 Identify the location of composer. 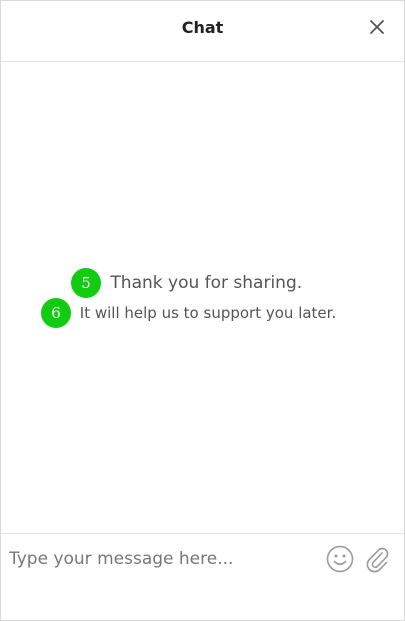
(202, 577).